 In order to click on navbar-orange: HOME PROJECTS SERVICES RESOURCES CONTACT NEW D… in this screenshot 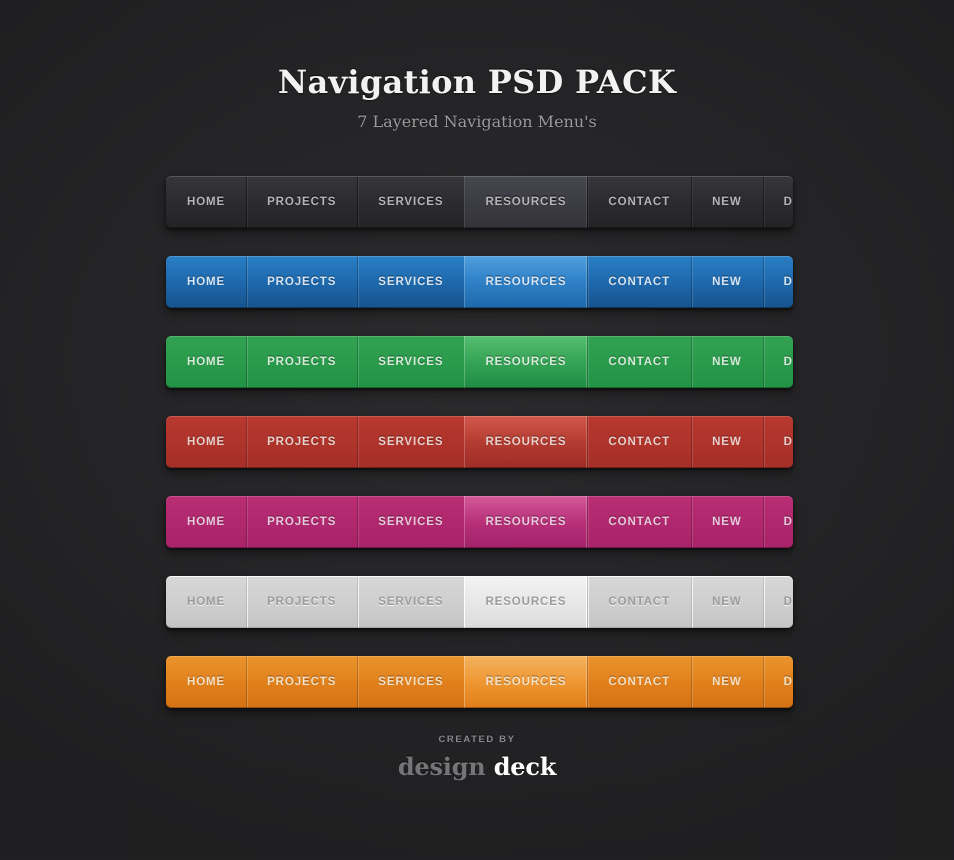, I will do `click(479, 682)`.